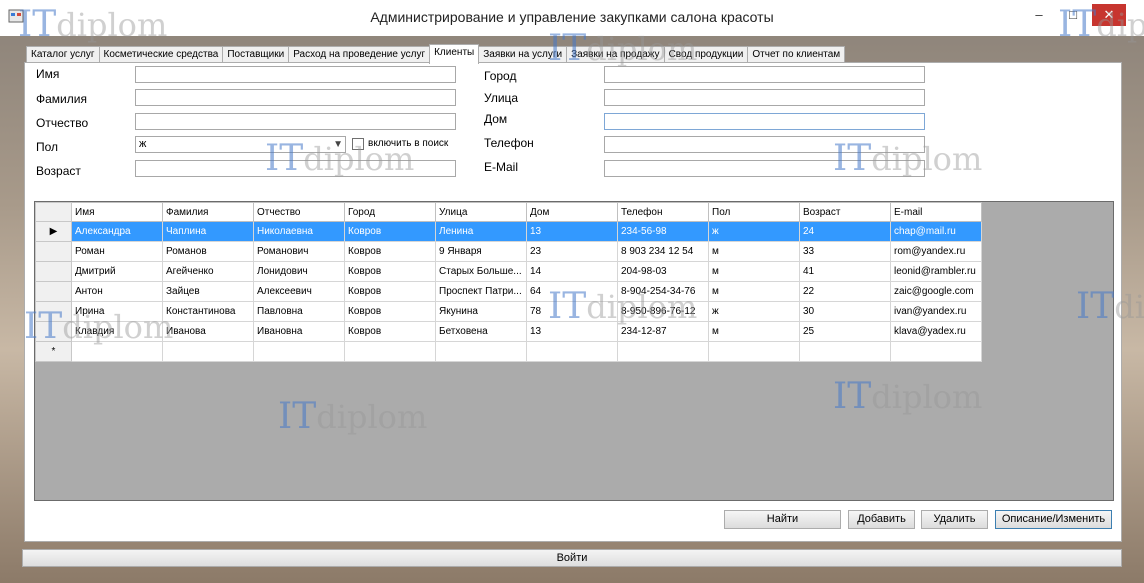  Describe the element at coordinates (390, 212) in the screenshot. I see `column-header: Город` at that location.